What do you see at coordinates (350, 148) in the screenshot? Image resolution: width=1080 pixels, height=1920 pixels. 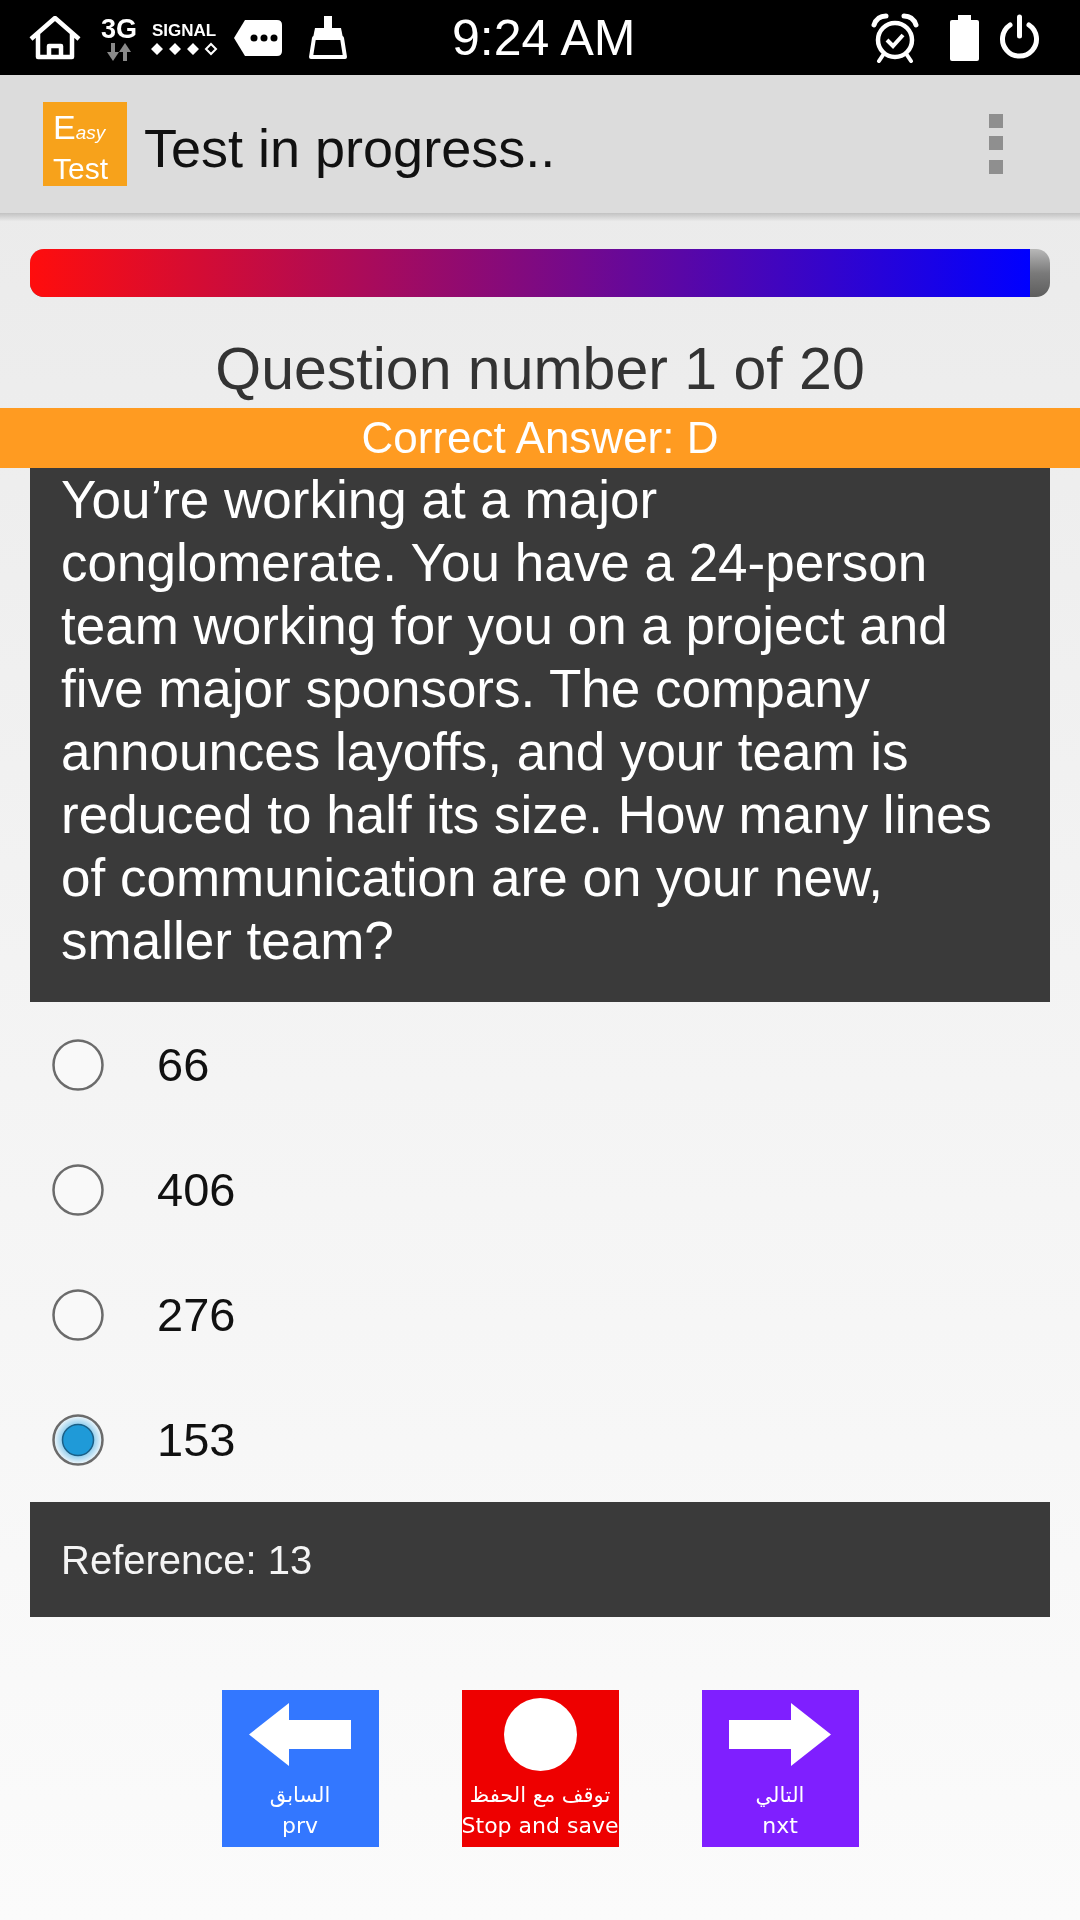 I see `screen-title: Test in progress..` at bounding box center [350, 148].